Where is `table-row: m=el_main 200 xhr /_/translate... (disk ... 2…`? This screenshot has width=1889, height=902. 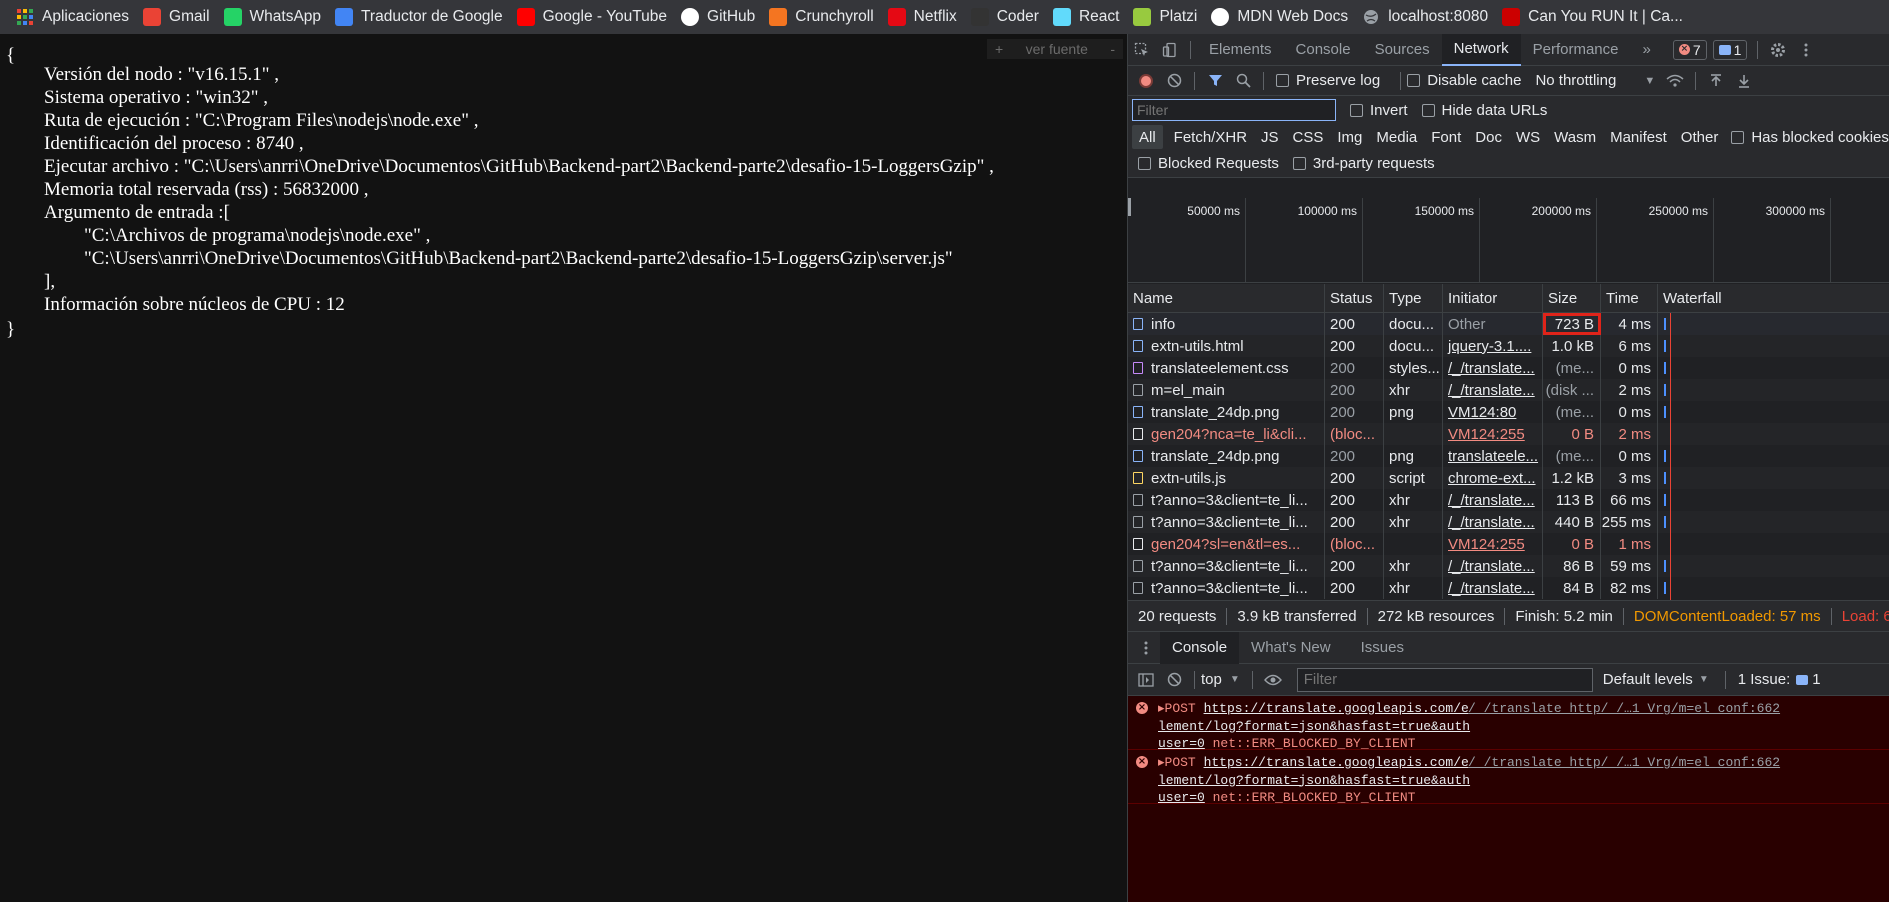
table-row: m=el_main 200 xhr /_/translate... (disk ... 2… is located at coordinates (1508, 390).